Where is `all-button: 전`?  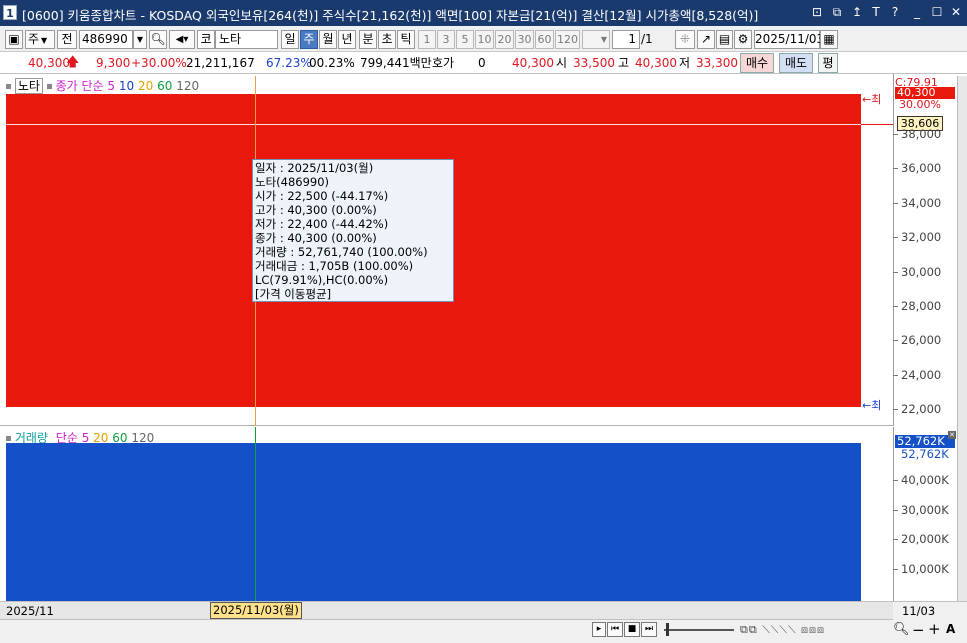
all-button: 전 is located at coordinates (67, 39).